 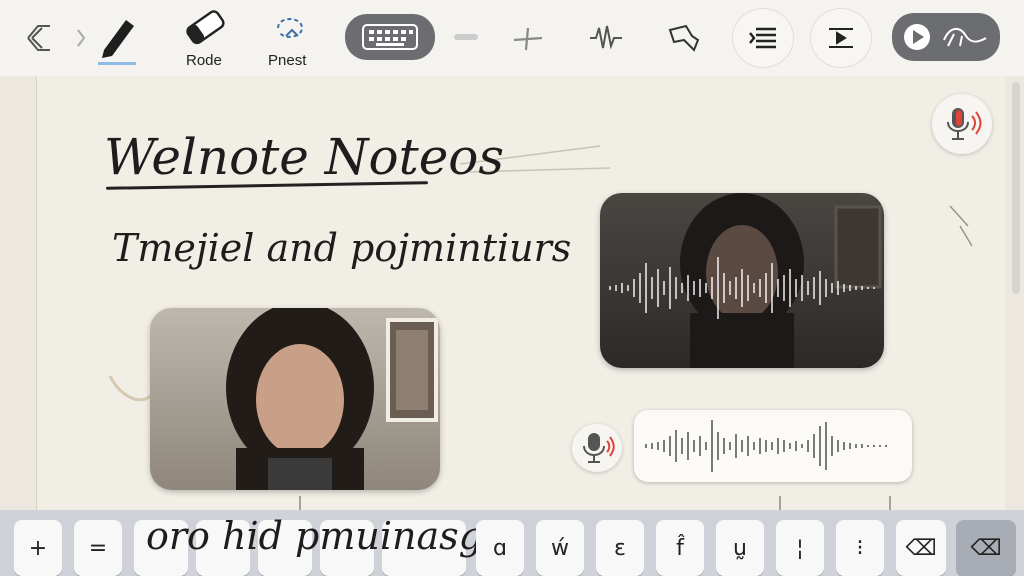 What do you see at coordinates (620, 548) in the screenshot?
I see `key-e: ɛ` at bounding box center [620, 548].